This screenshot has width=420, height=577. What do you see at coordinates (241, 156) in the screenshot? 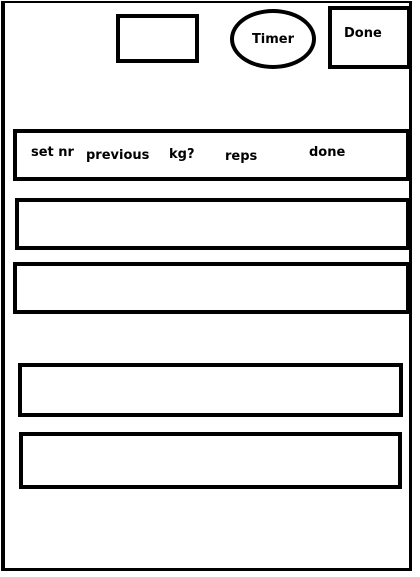
I see `header-reps: reps` at bounding box center [241, 156].